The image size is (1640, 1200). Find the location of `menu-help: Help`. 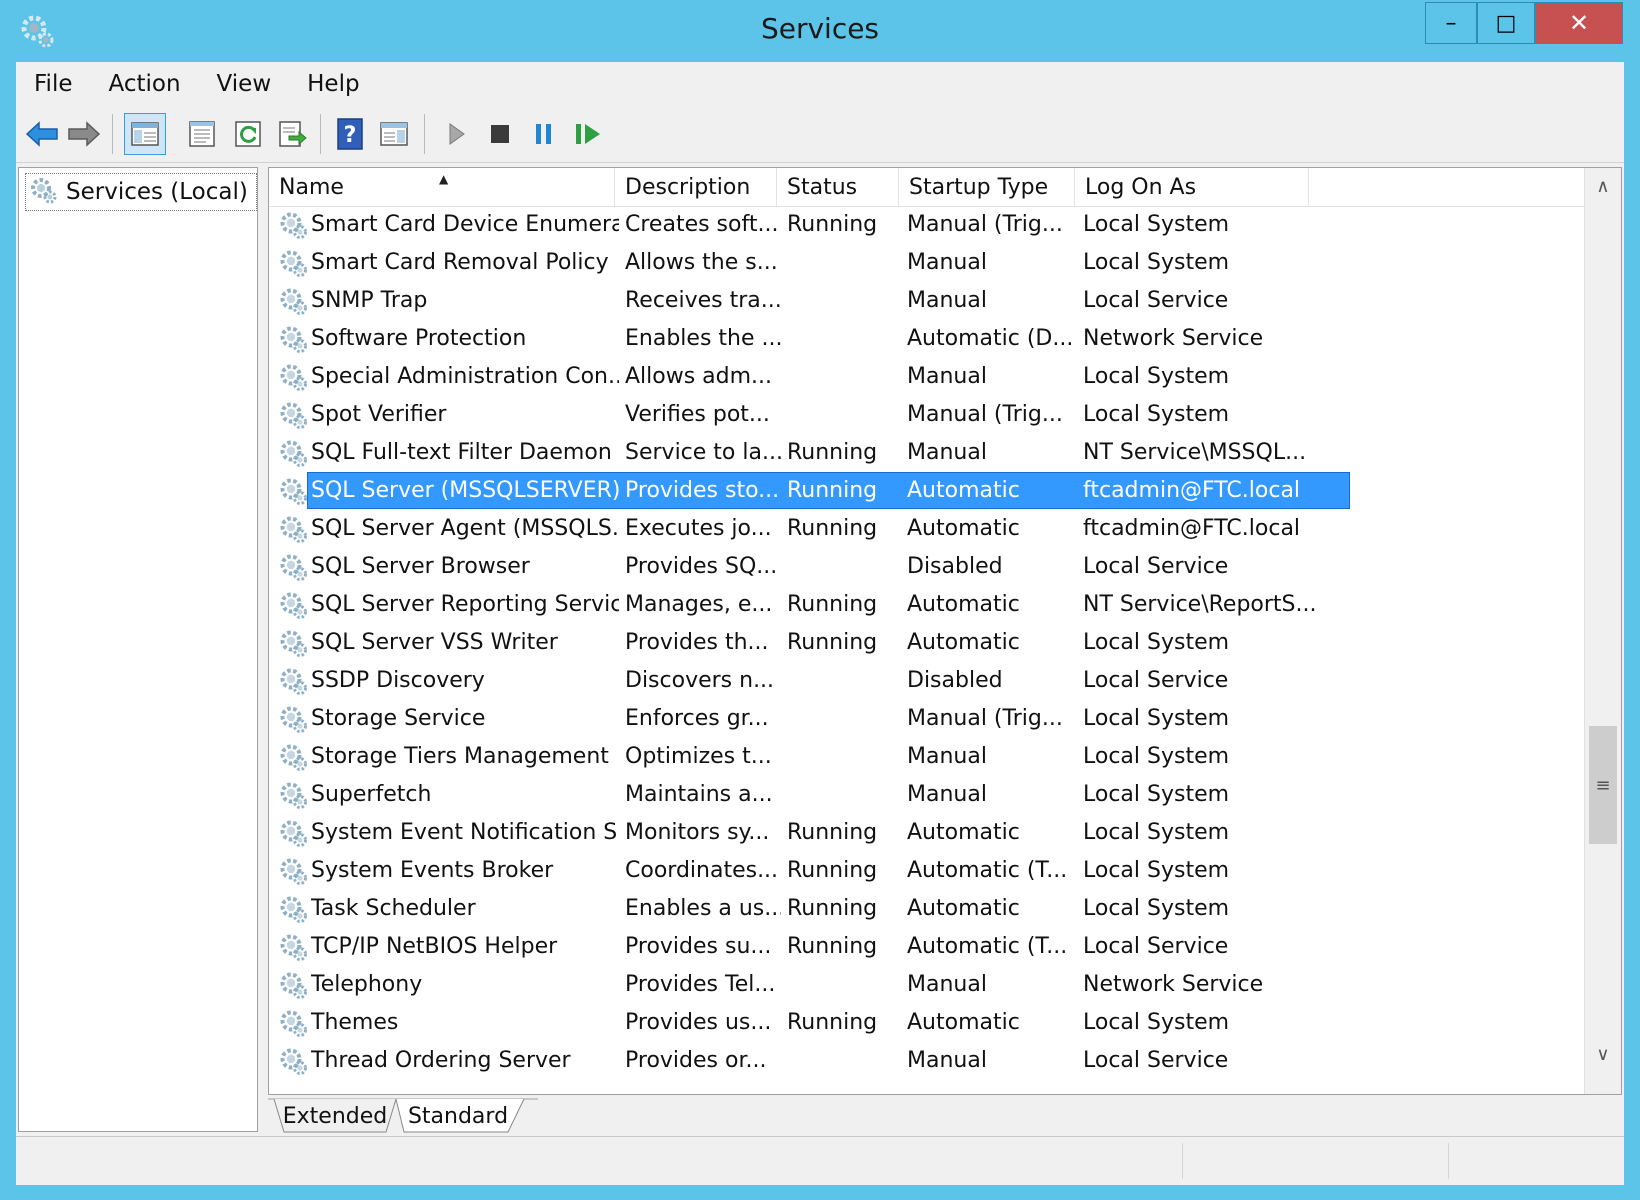

menu-help: Help is located at coordinates (333, 84).